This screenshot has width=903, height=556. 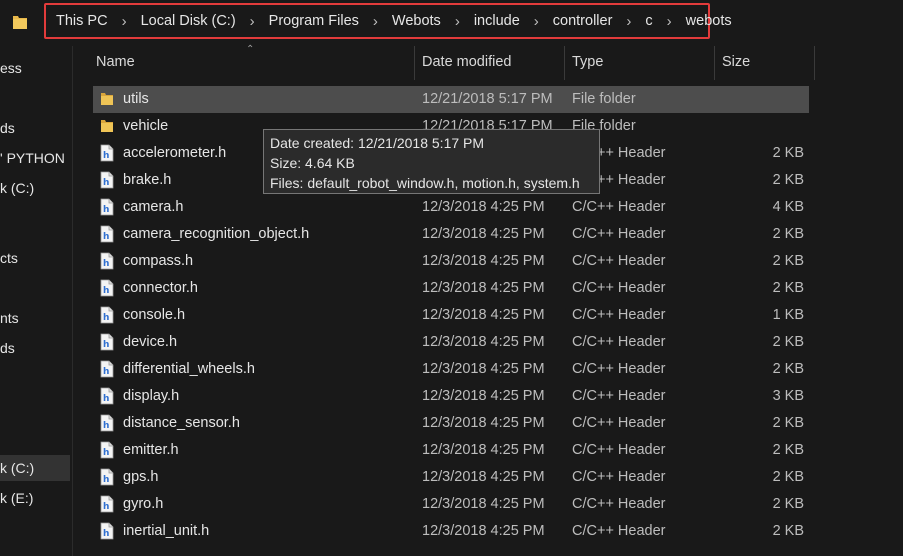 I want to click on file-name: inertial_unit.h, so click(x=166, y=531).